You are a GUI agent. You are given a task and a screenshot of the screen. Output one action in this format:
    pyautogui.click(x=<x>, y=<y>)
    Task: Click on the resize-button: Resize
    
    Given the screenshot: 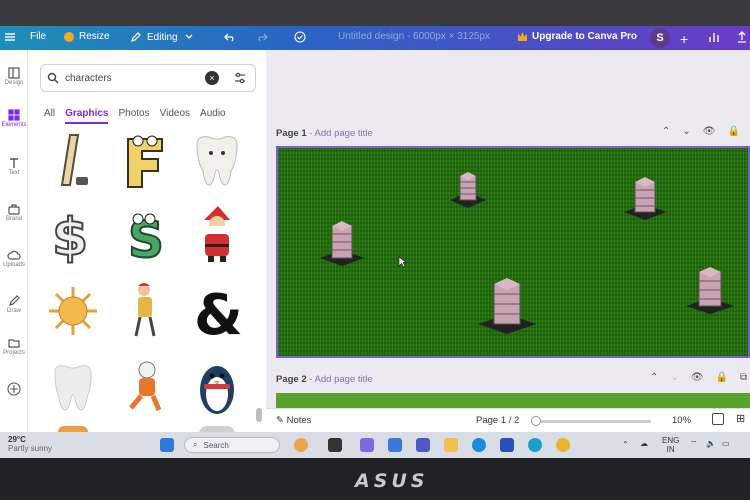 What is the action you would take?
    pyautogui.click(x=87, y=36)
    